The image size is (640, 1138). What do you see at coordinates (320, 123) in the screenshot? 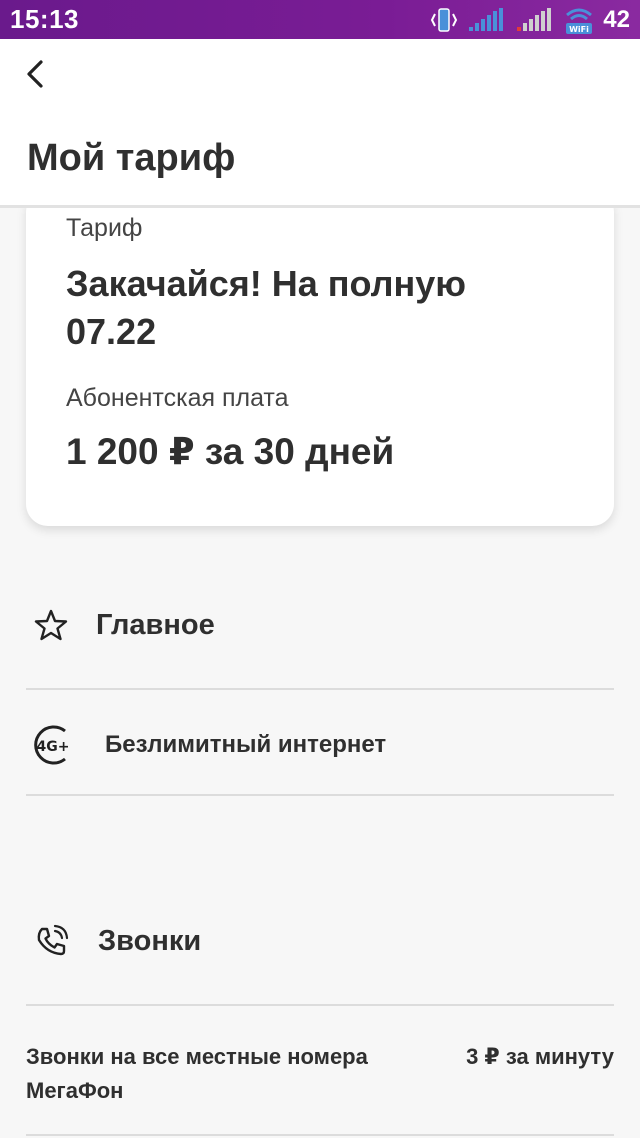
I see `app-header: Мой тариф` at bounding box center [320, 123].